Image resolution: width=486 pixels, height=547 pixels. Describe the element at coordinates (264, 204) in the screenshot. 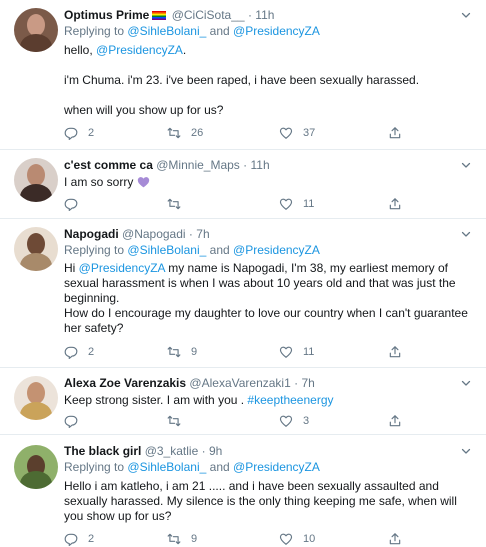

I see `tweet-actions: 11` at that location.